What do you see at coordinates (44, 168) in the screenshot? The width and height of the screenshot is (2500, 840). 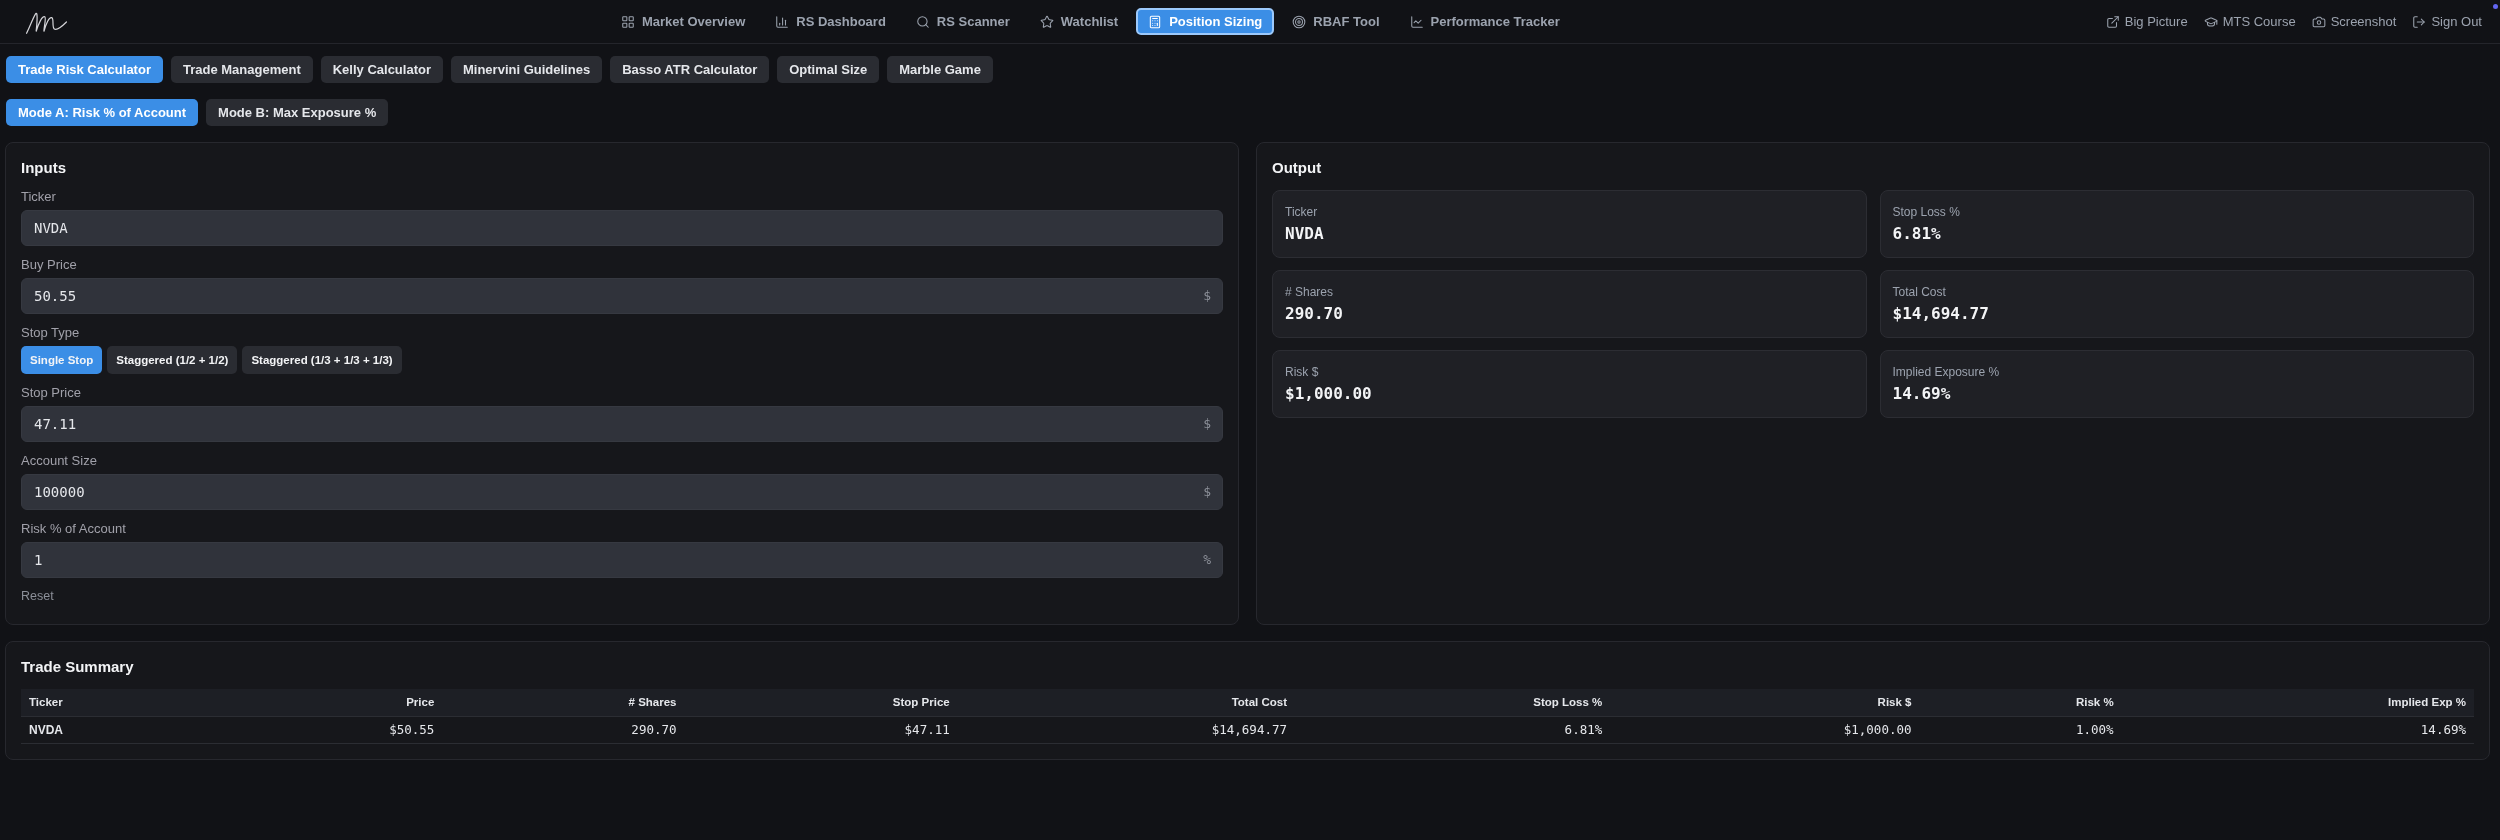 I see `panel-title: Inputs` at bounding box center [44, 168].